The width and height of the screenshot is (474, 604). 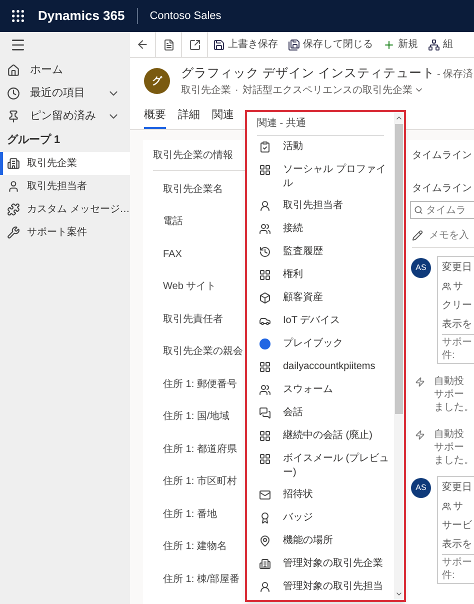 What do you see at coordinates (320, 541) in the screenshot?
I see `menu-item: 機能の場所` at bounding box center [320, 541].